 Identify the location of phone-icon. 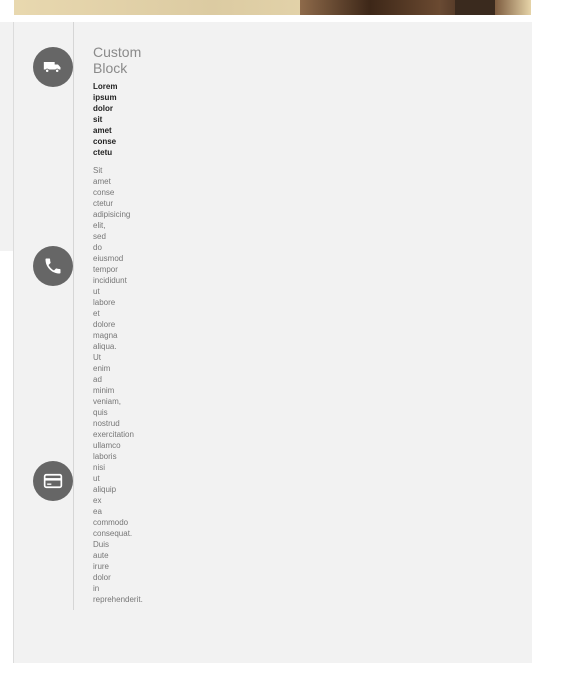
(53, 266).